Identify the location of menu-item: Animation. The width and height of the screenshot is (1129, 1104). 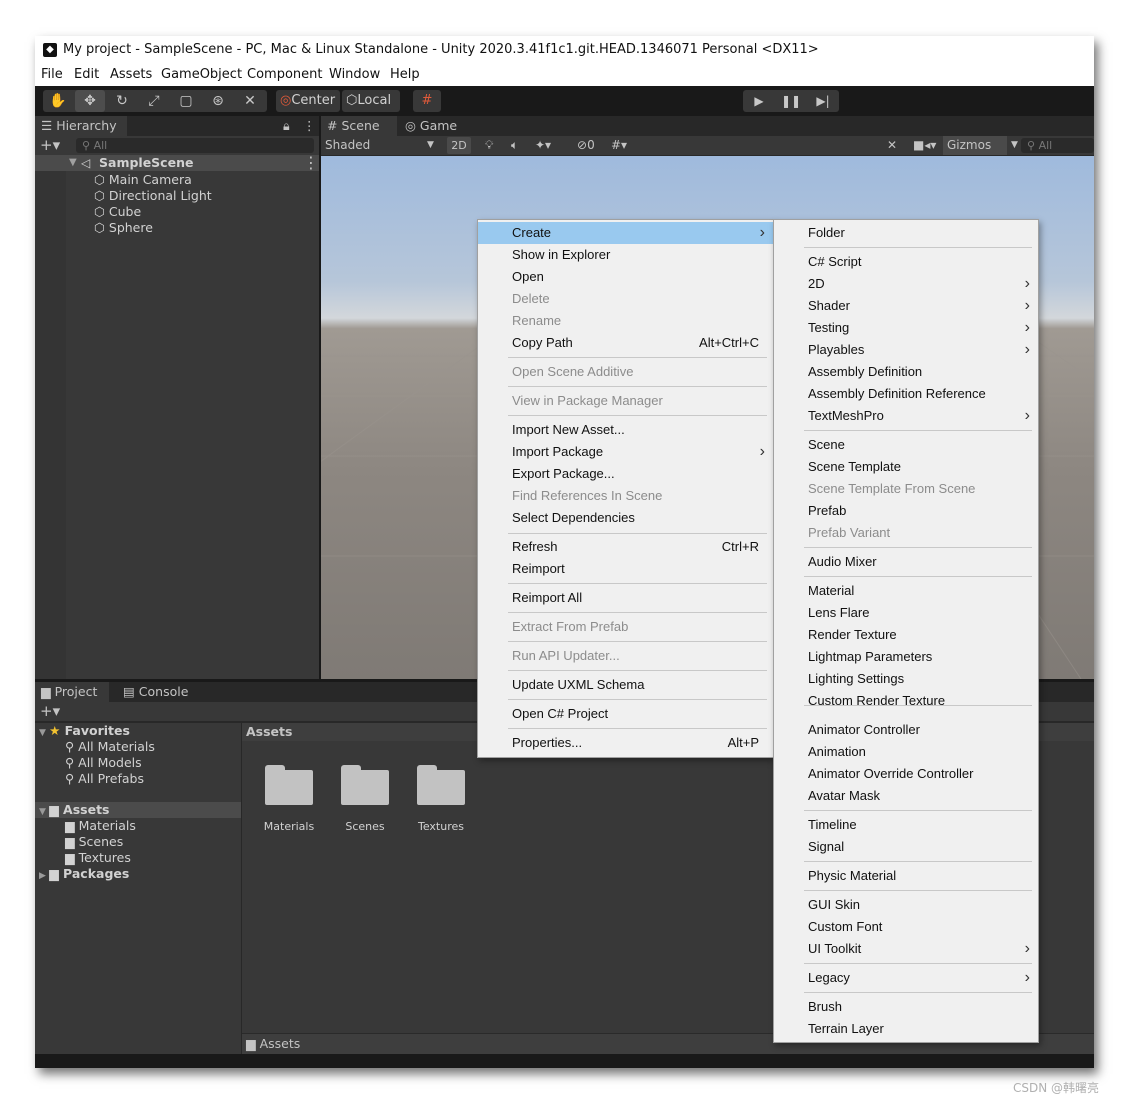
(906, 752).